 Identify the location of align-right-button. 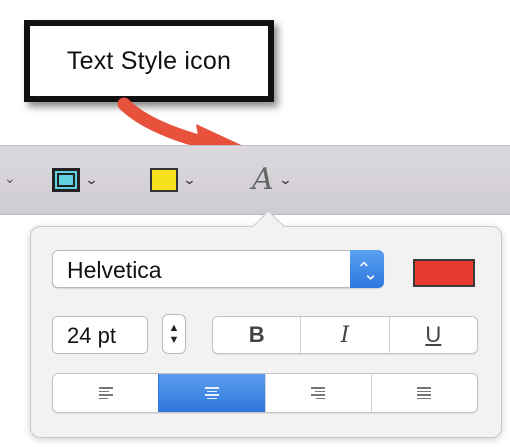
(317, 393).